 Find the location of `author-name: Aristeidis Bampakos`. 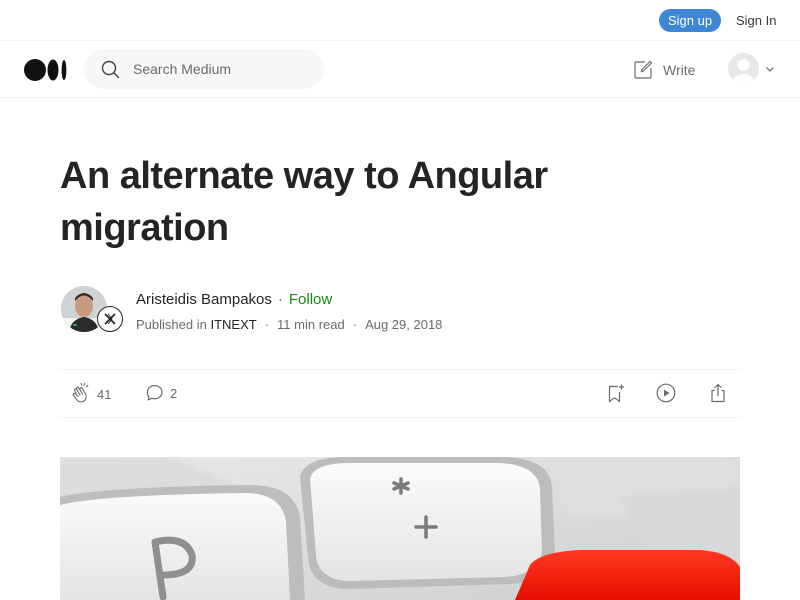

author-name: Aristeidis Bampakos is located at coordinates (204, 299).